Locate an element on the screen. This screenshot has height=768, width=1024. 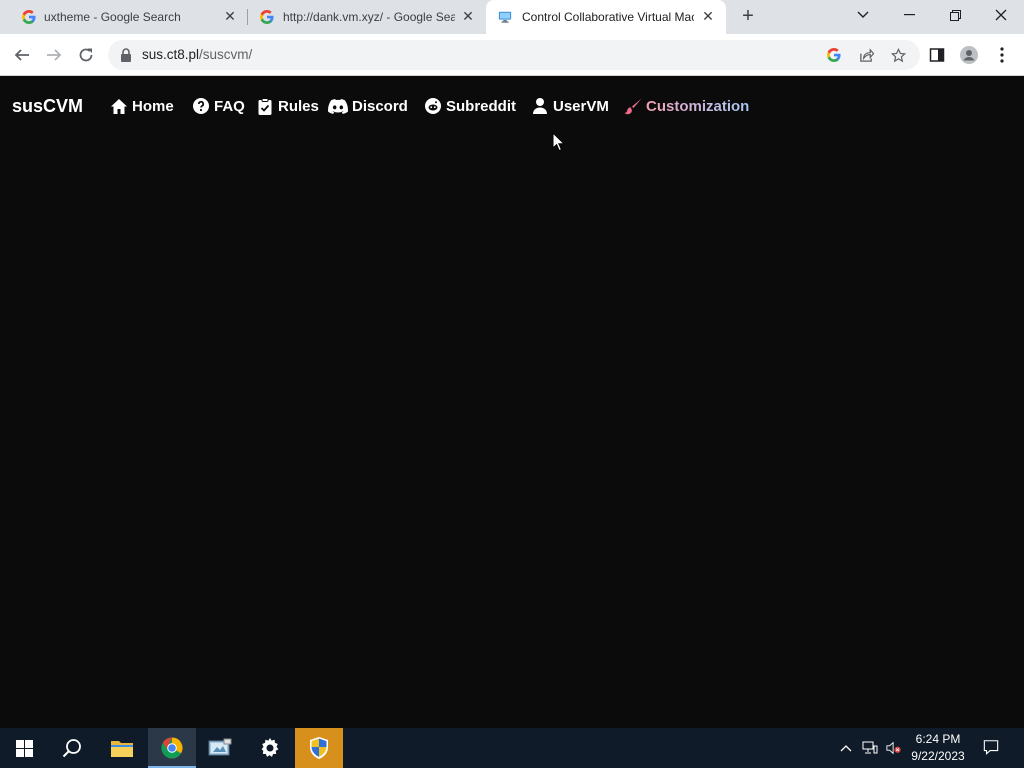
tab-uxtheme-search: uxtheme - Google Search ✕ is located at coordinates (124, 17).